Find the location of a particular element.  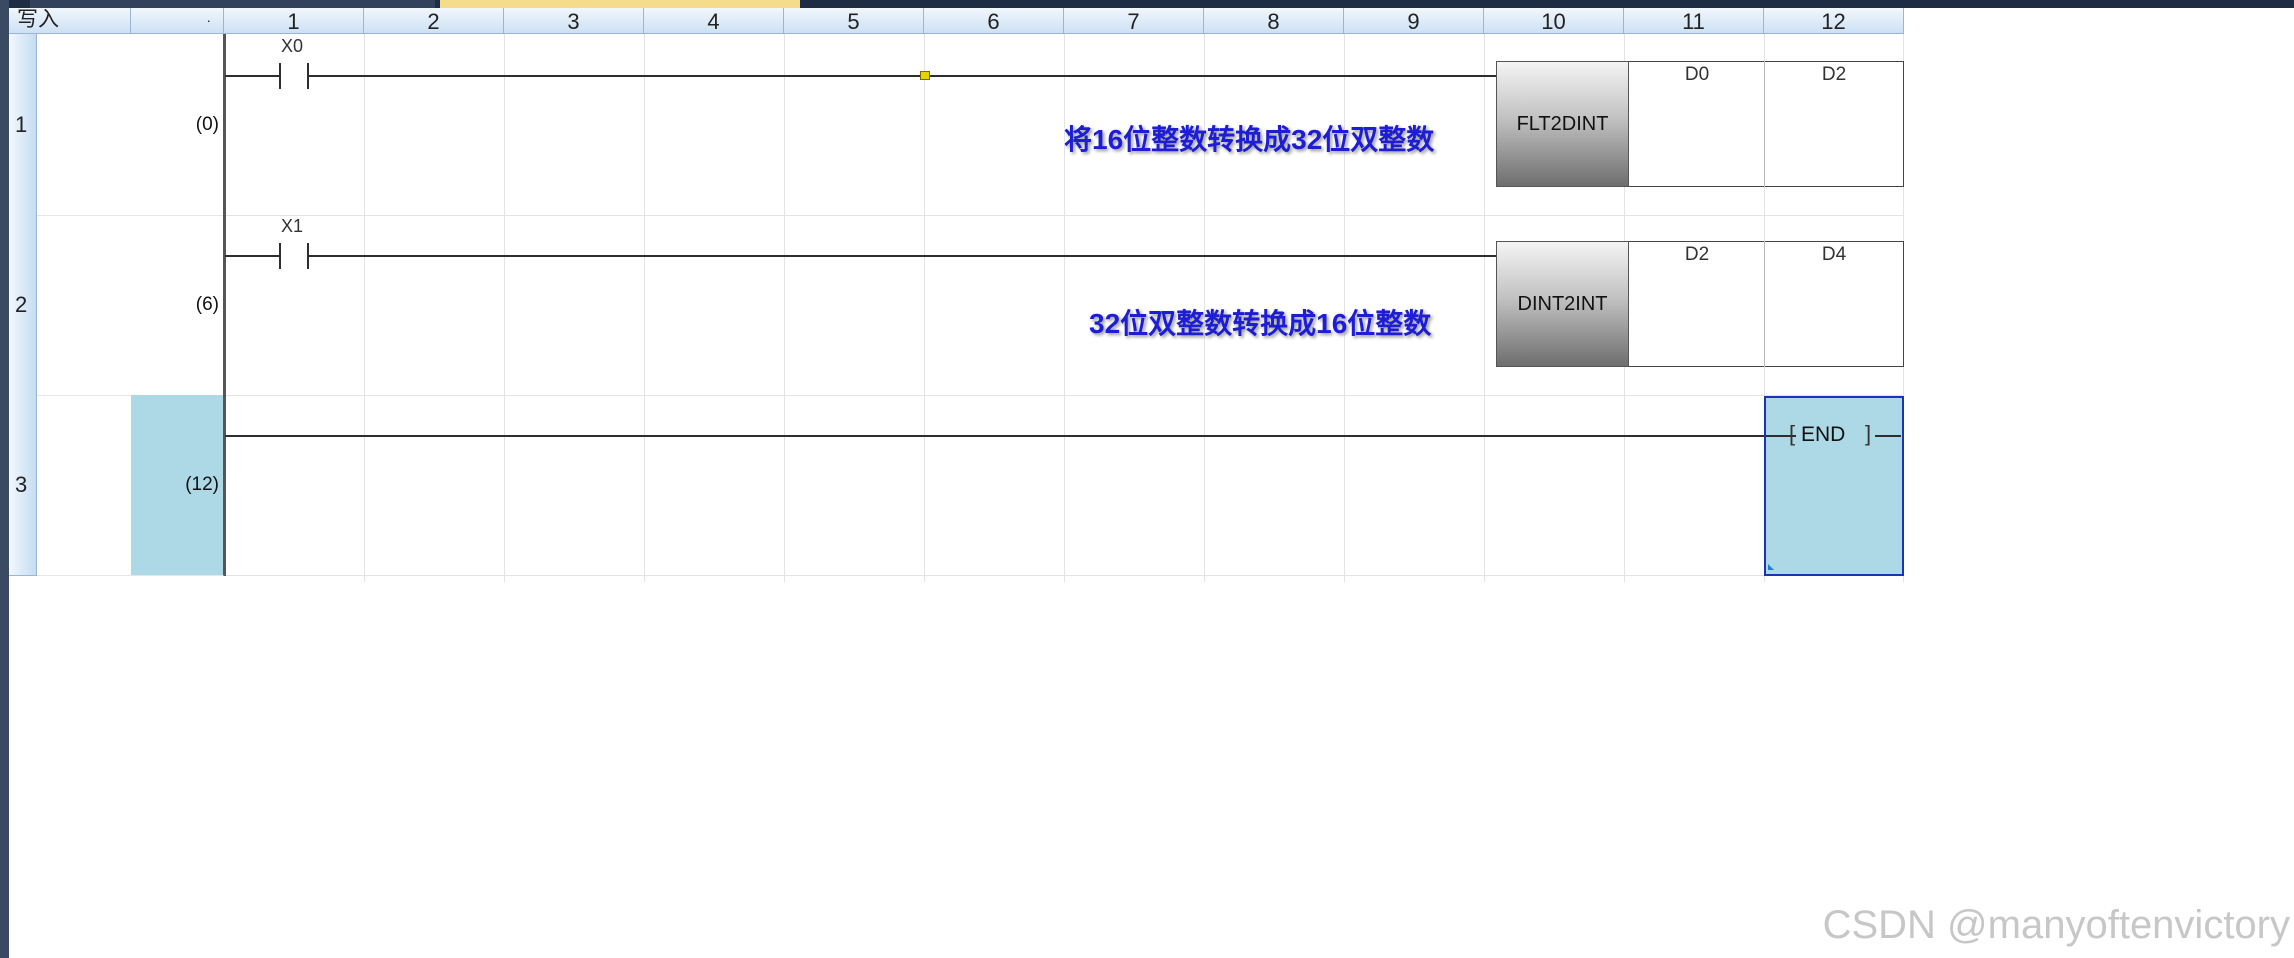

operand-destination: D2 is located at coordinates (1834, 75).